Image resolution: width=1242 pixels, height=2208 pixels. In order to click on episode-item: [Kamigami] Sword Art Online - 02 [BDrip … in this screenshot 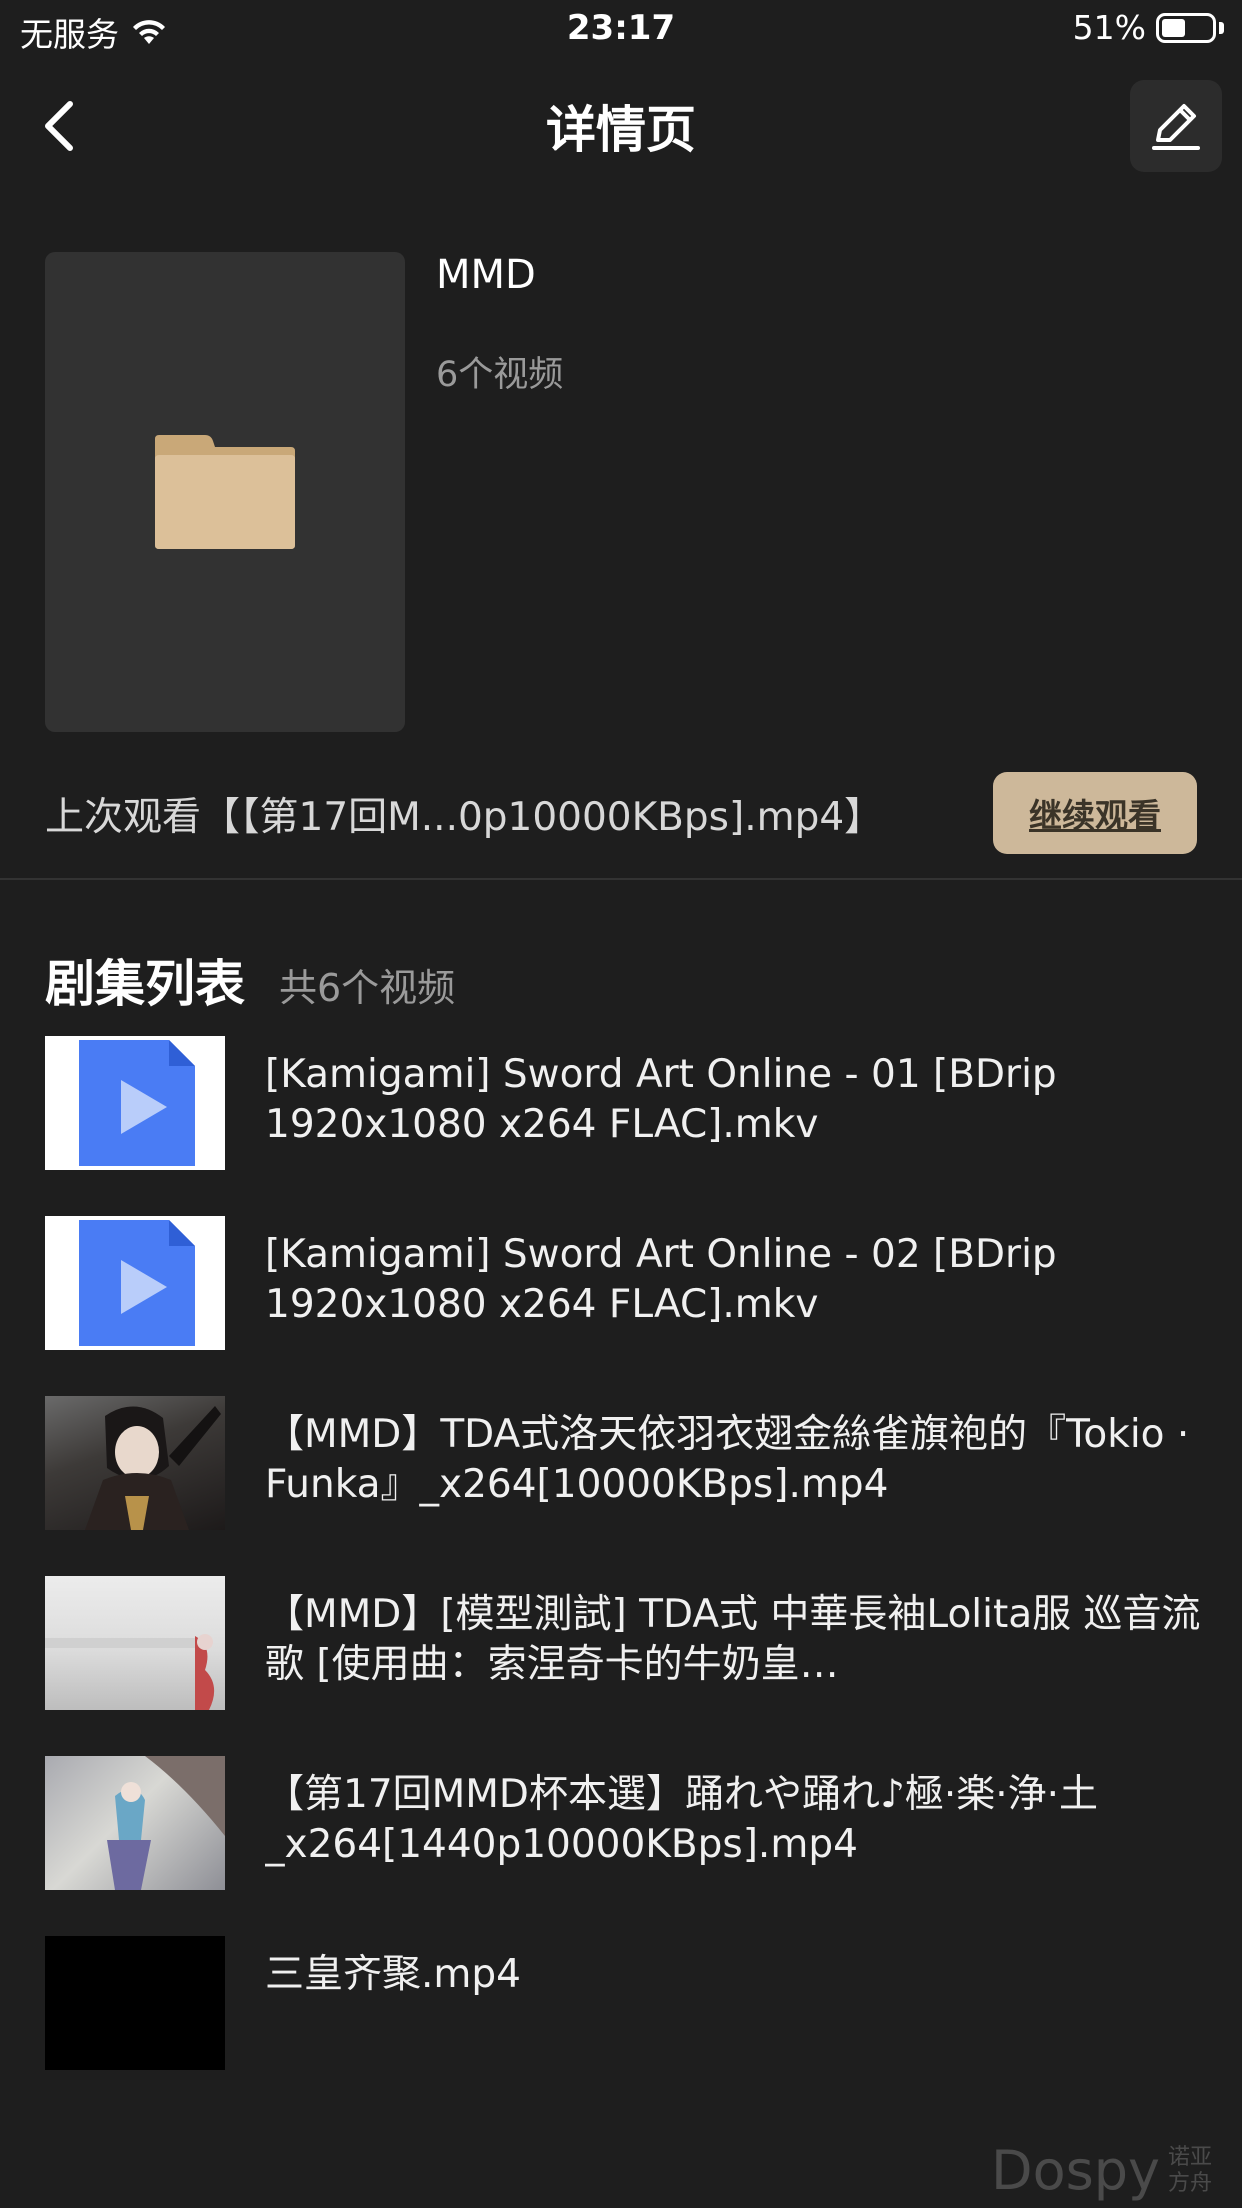, I will do `click(625, 1306)`.